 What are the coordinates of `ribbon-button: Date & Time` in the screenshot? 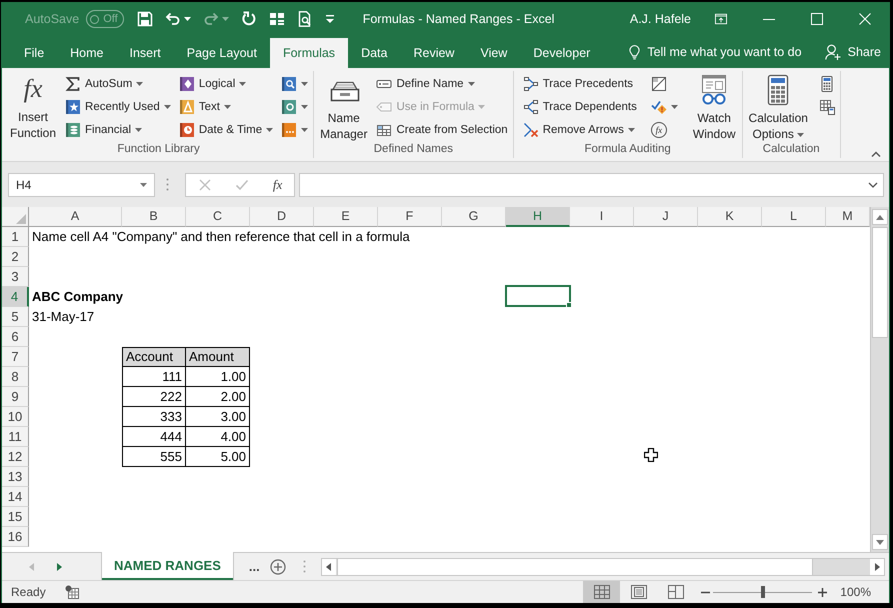 It's located at (226, 129).